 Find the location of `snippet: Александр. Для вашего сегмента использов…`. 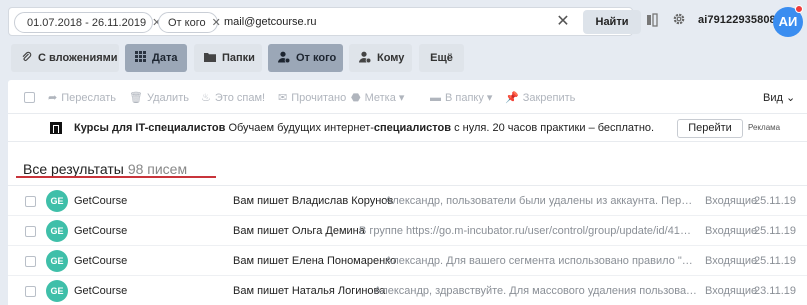

snippet: Александр. Для вашего сегмента использов… is located at coordinates (541, 261).